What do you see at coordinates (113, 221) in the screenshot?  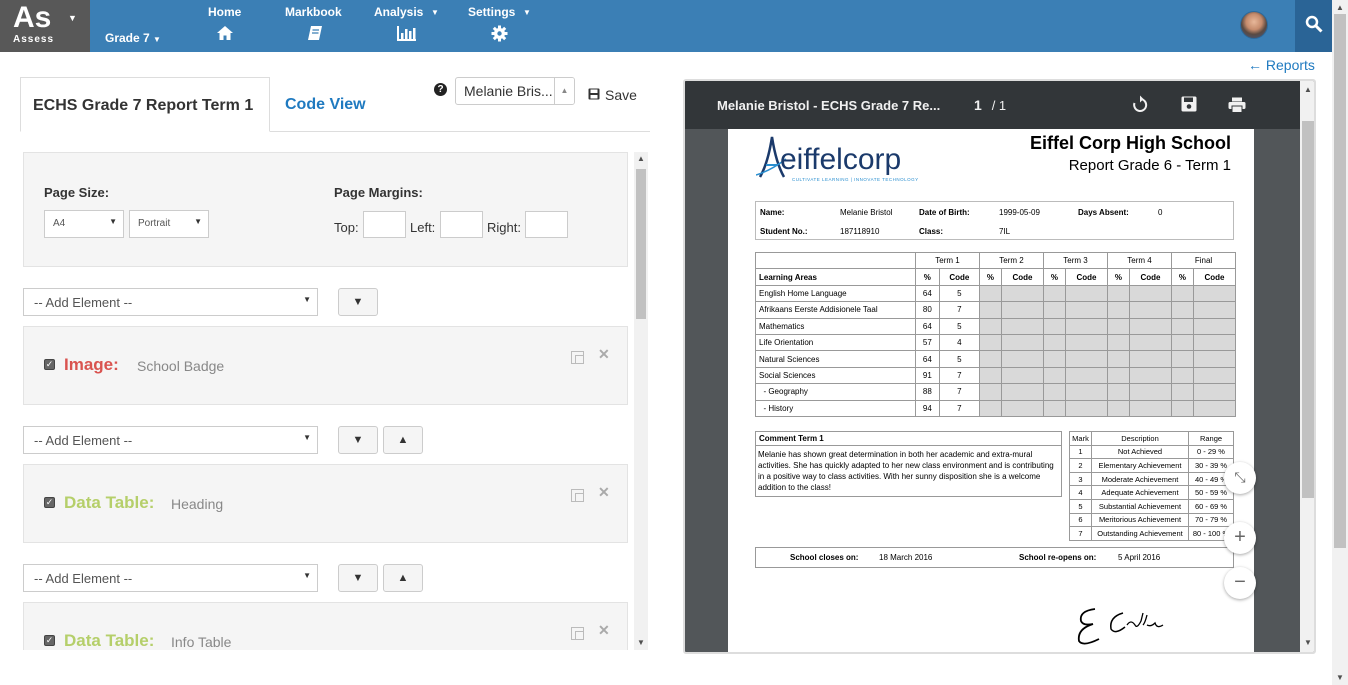 I see `page-size-caret-icon: ▼` at bounding box center [113, 221].